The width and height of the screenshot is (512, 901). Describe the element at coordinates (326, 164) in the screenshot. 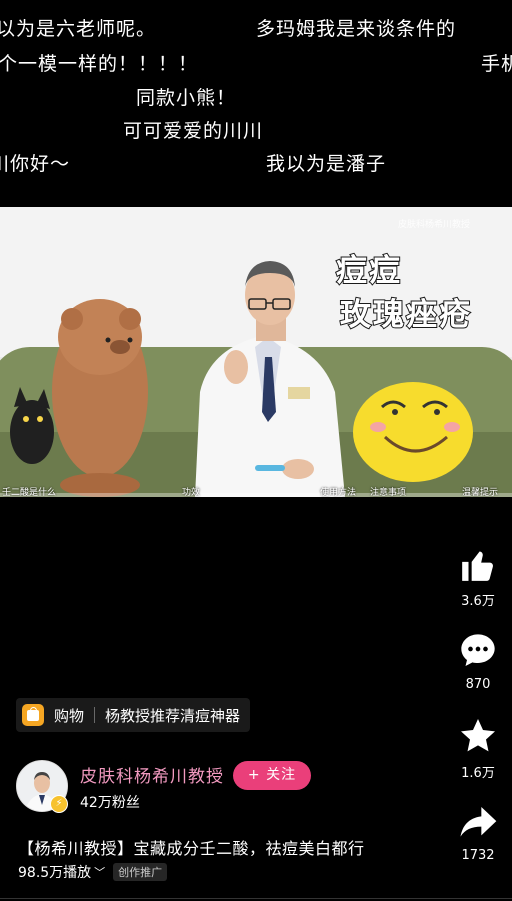

I see `danmaku-comment: 我以为是潘子` at that location.